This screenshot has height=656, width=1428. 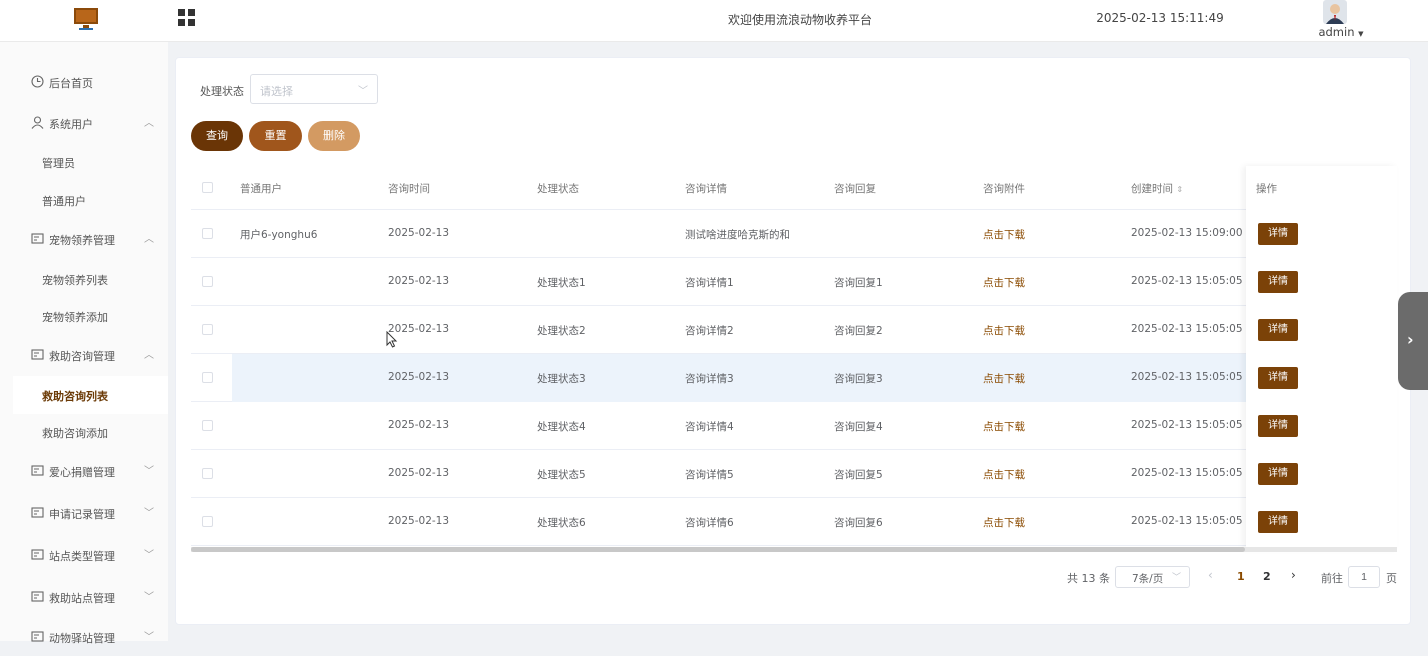 What do you see at coordinates (84, 162) in the screenshot?
I see `sidebar-item-admin: 管理员` at bounding box center [84, 162].